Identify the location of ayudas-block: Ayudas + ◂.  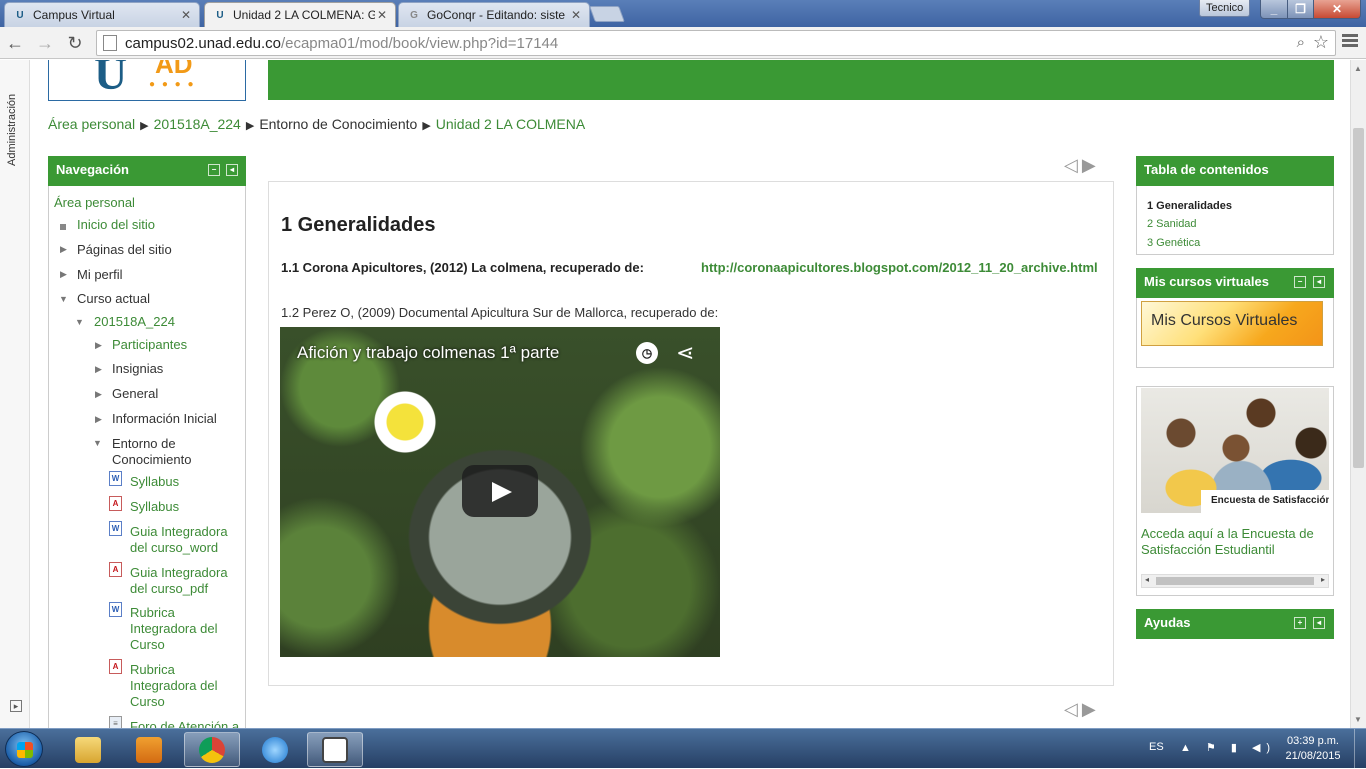
(1235, 624).